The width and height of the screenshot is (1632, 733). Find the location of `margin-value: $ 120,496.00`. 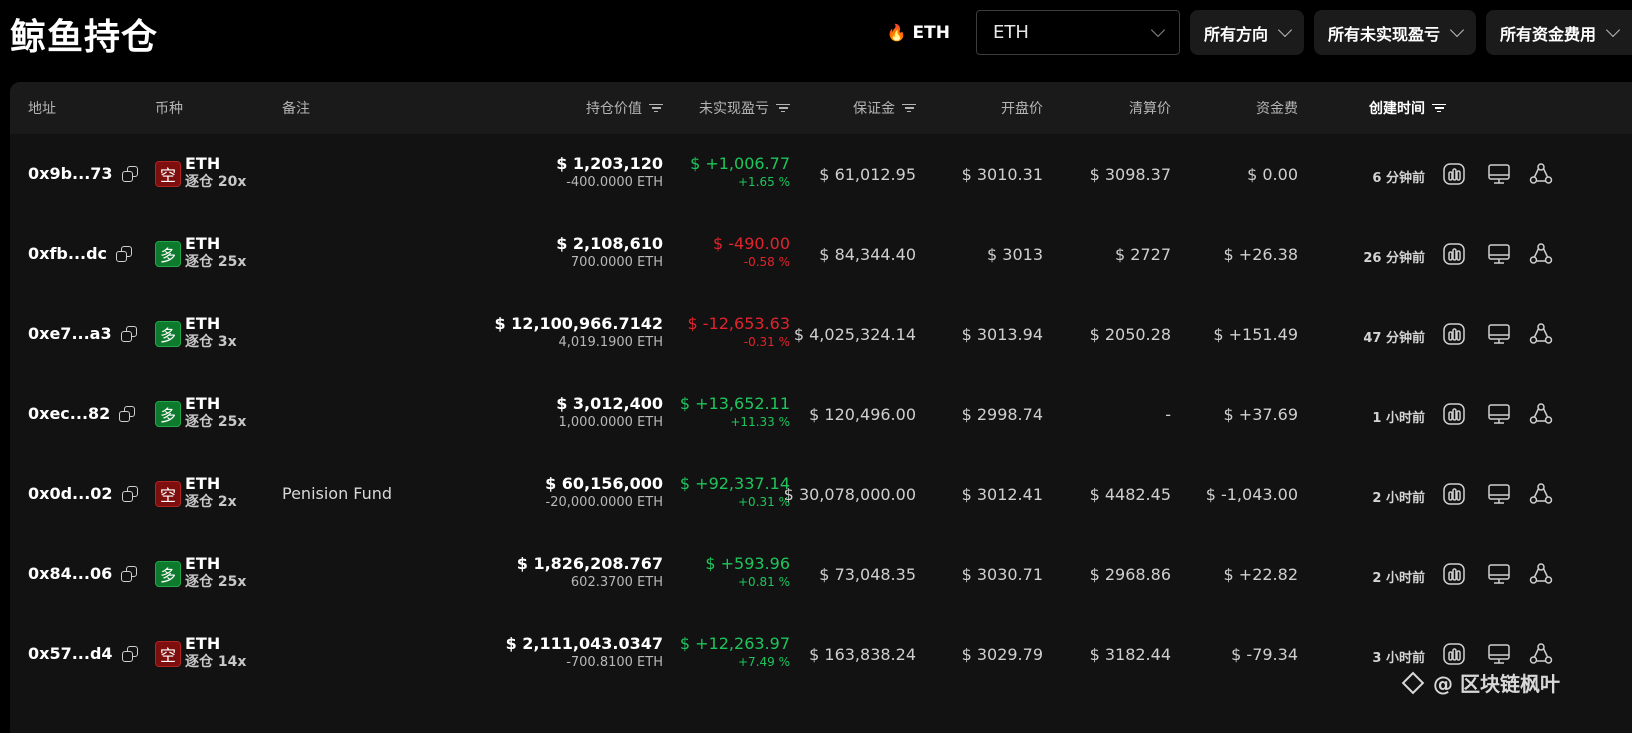

margin-value: $ 120,496.00 is located at coordinates (862, 414).